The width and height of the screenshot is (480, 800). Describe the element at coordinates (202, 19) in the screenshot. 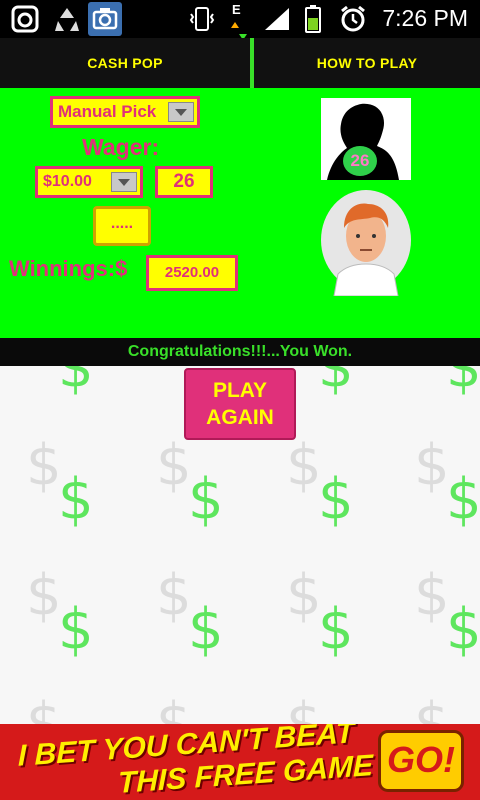

I see `vibrate-icon` at that location.